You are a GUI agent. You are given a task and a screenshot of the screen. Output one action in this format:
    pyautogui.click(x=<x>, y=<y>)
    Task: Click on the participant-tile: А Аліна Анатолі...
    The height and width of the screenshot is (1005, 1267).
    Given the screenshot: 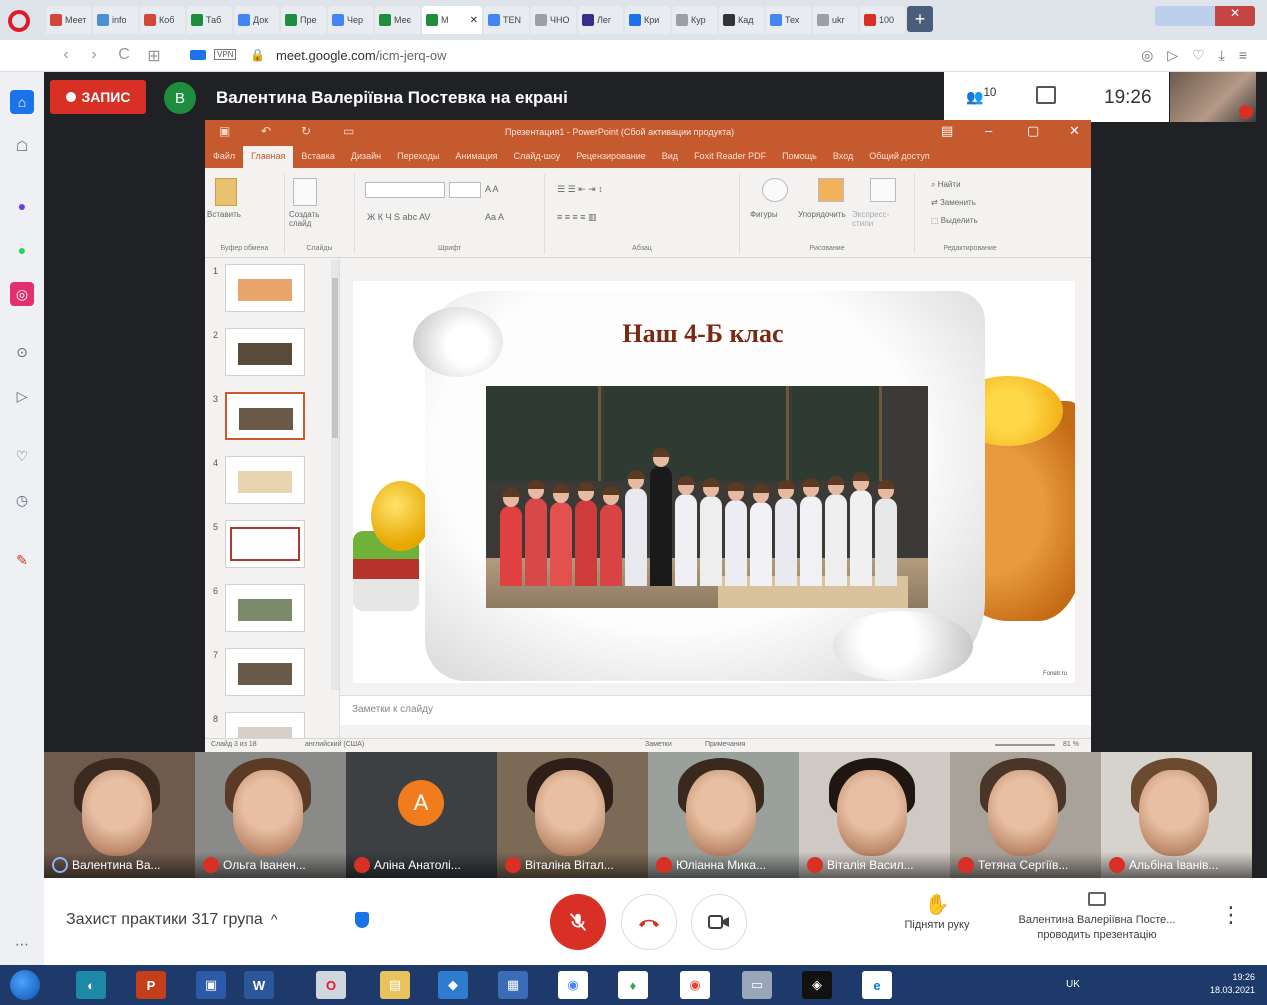 What is the action you would take?
    pyautogui.click(x=421, y=815)
    